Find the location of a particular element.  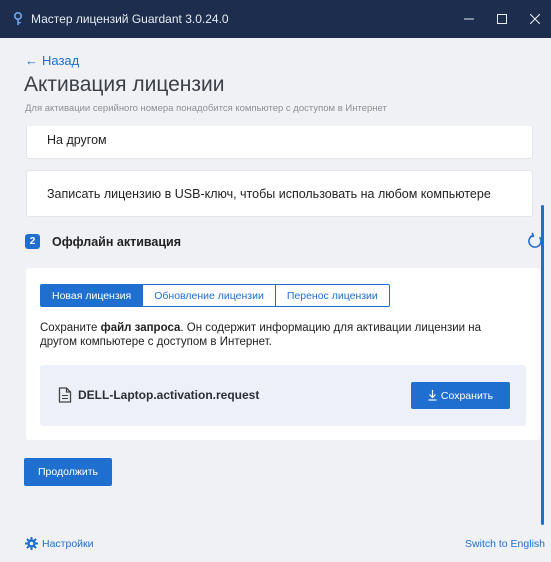

minimize-button is located at coordinates (468, 19).